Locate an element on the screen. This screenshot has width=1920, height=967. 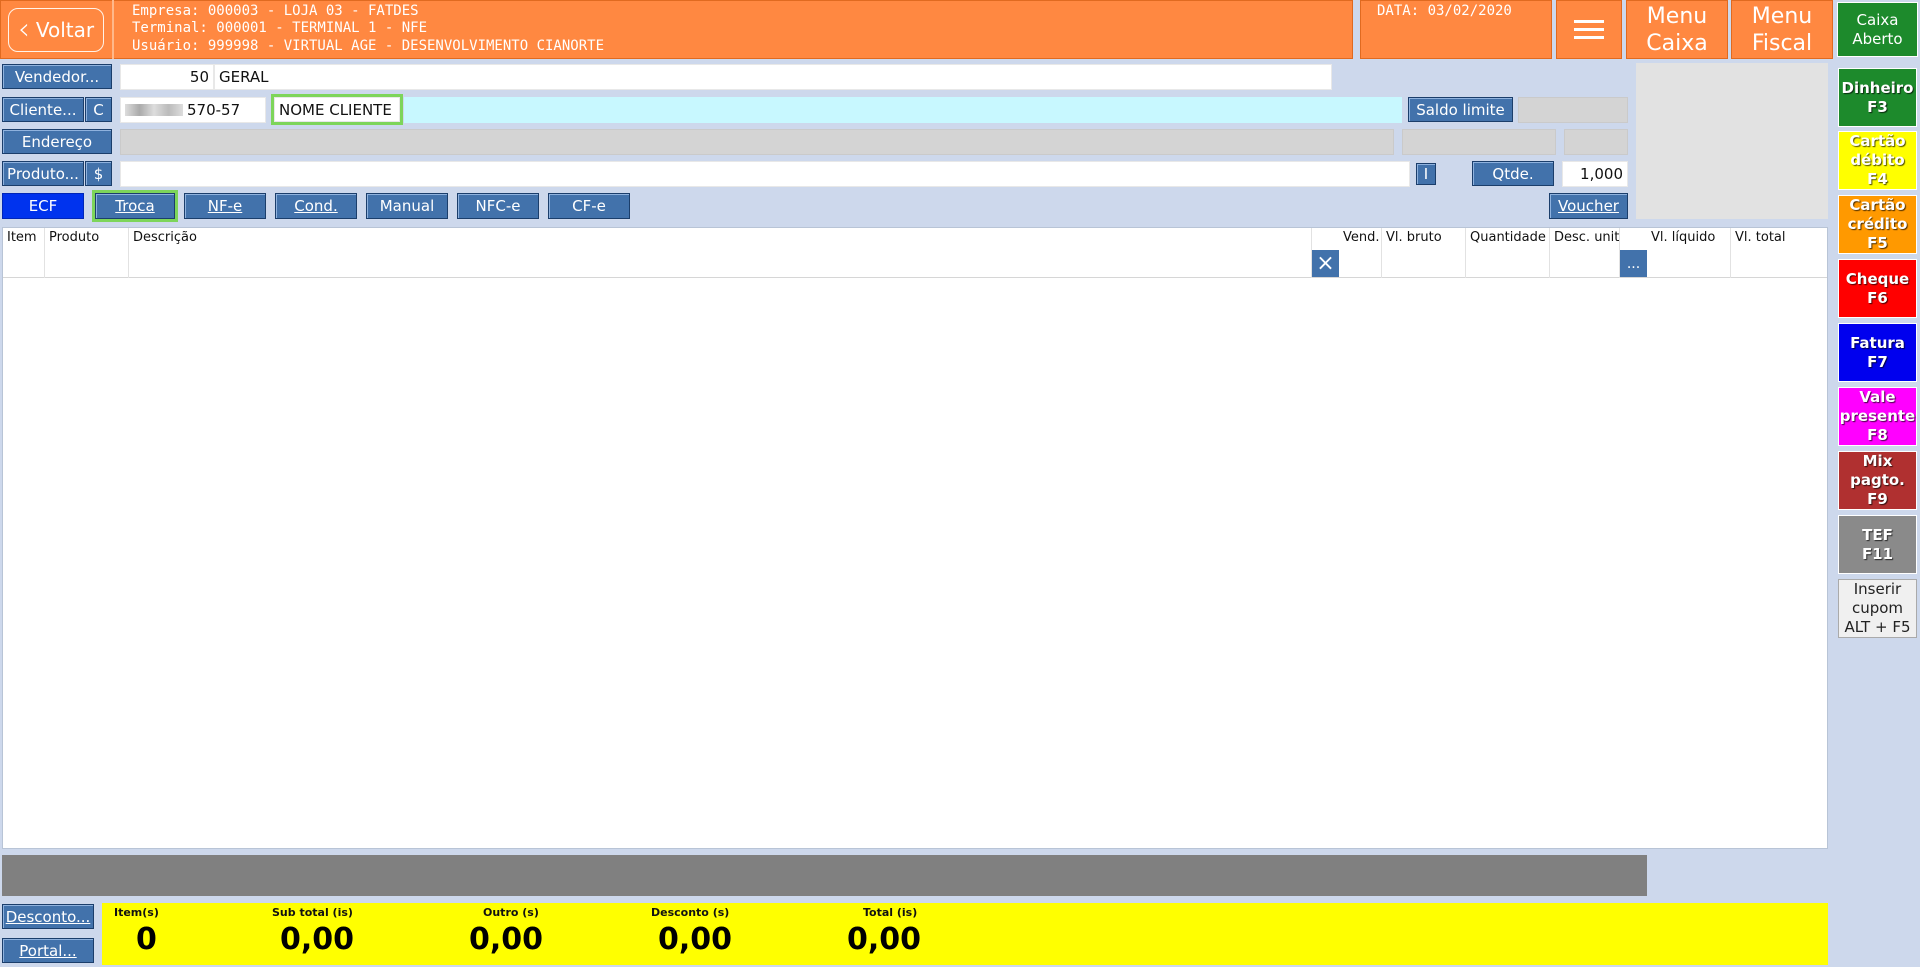
fatura-key: F7 is located at coordinates (1877, 361).